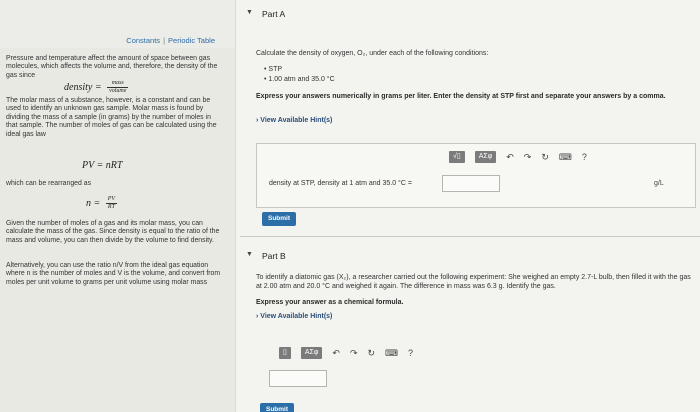 The height and width of the screenshot is (412, 700). What do you see at coordinates (249, 254) in the screenshot?
I see `part-b-collapse-icon: ▼` at bounding box center [249, 254].